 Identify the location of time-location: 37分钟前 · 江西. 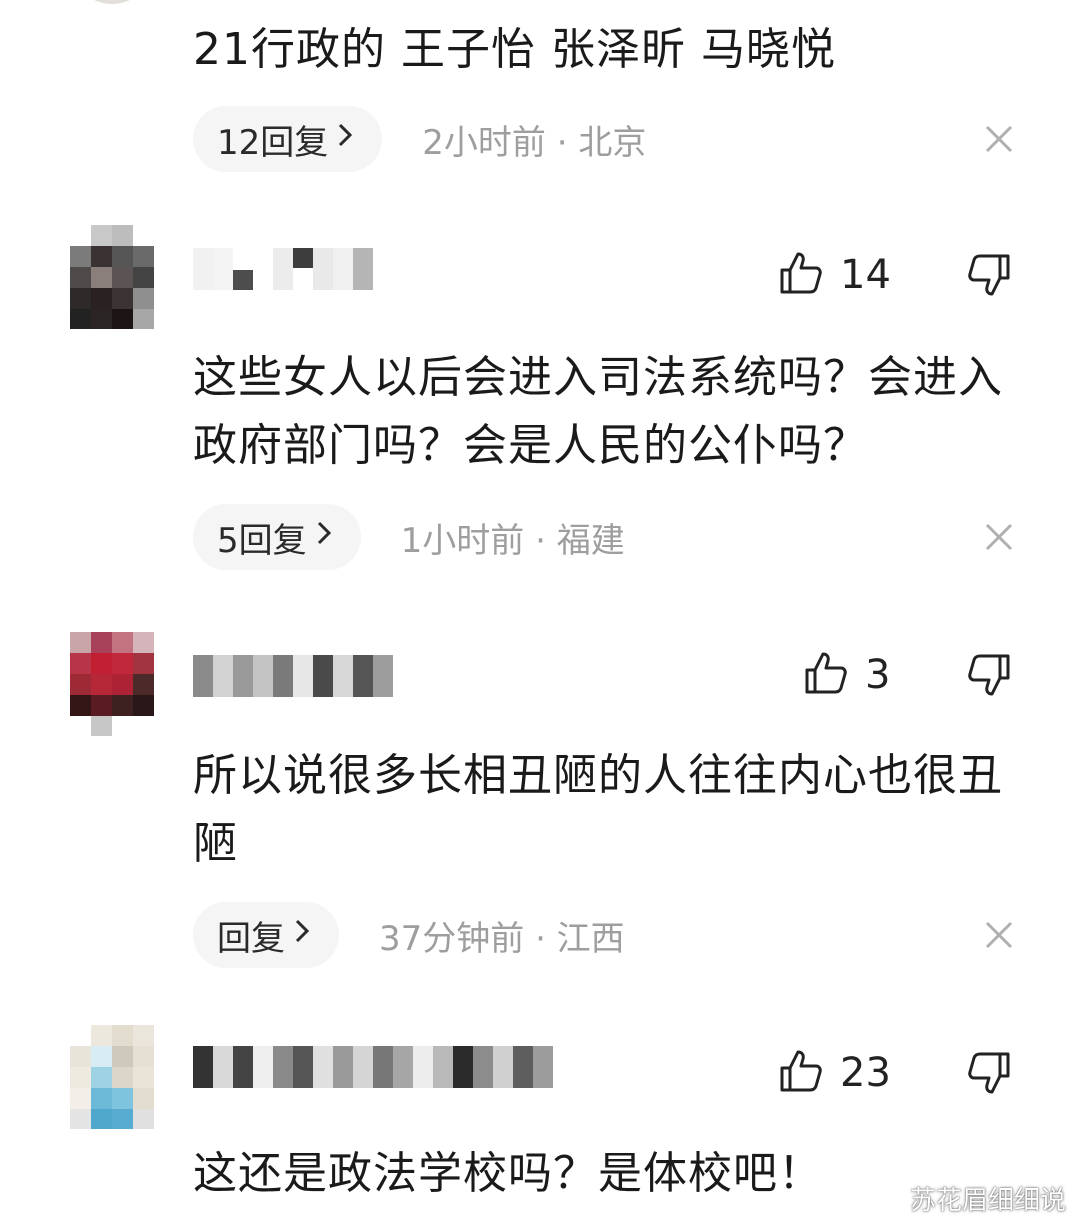
(502, 938).